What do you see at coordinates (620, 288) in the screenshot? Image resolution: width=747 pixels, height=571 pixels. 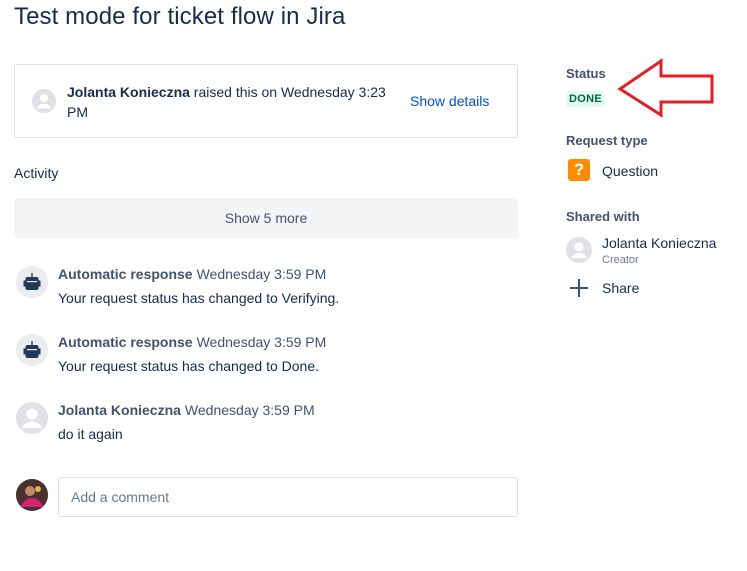 I see `share-button: Share` at bounding box center [620, 288].